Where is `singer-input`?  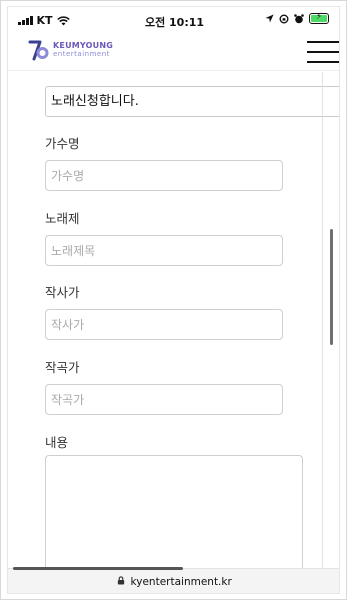 singer-input is located at coordinates (164, 175).